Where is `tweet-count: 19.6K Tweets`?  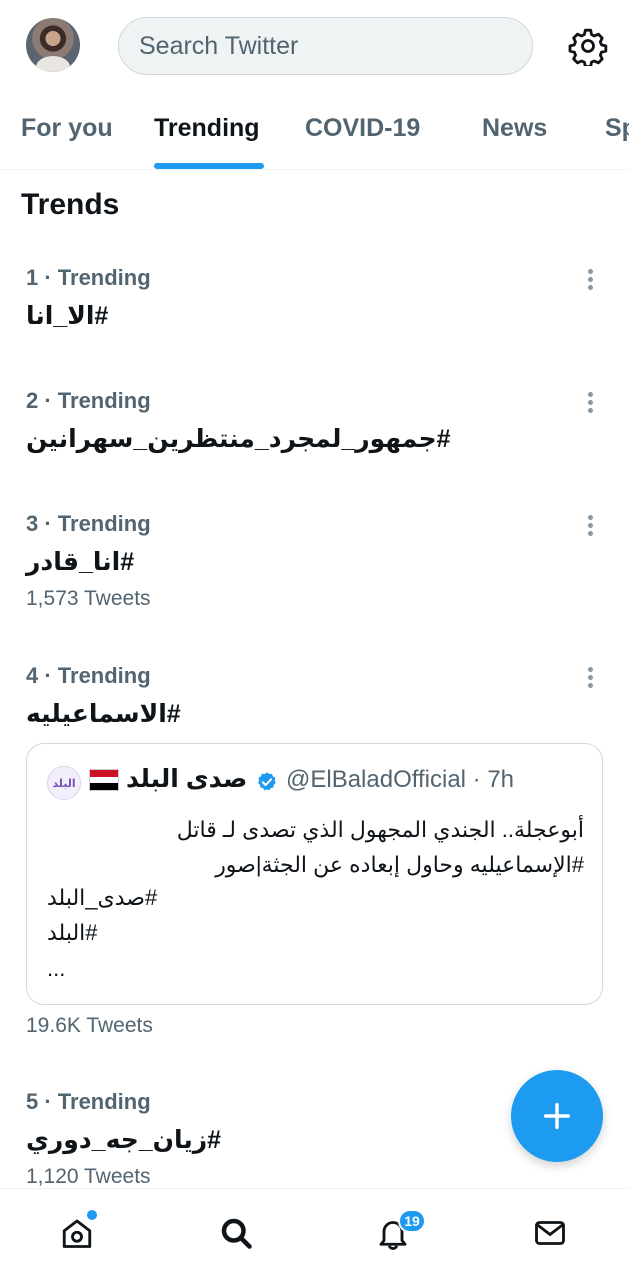 tweet-count: 19.6K Tweets is located at coordinates (89, 1025).